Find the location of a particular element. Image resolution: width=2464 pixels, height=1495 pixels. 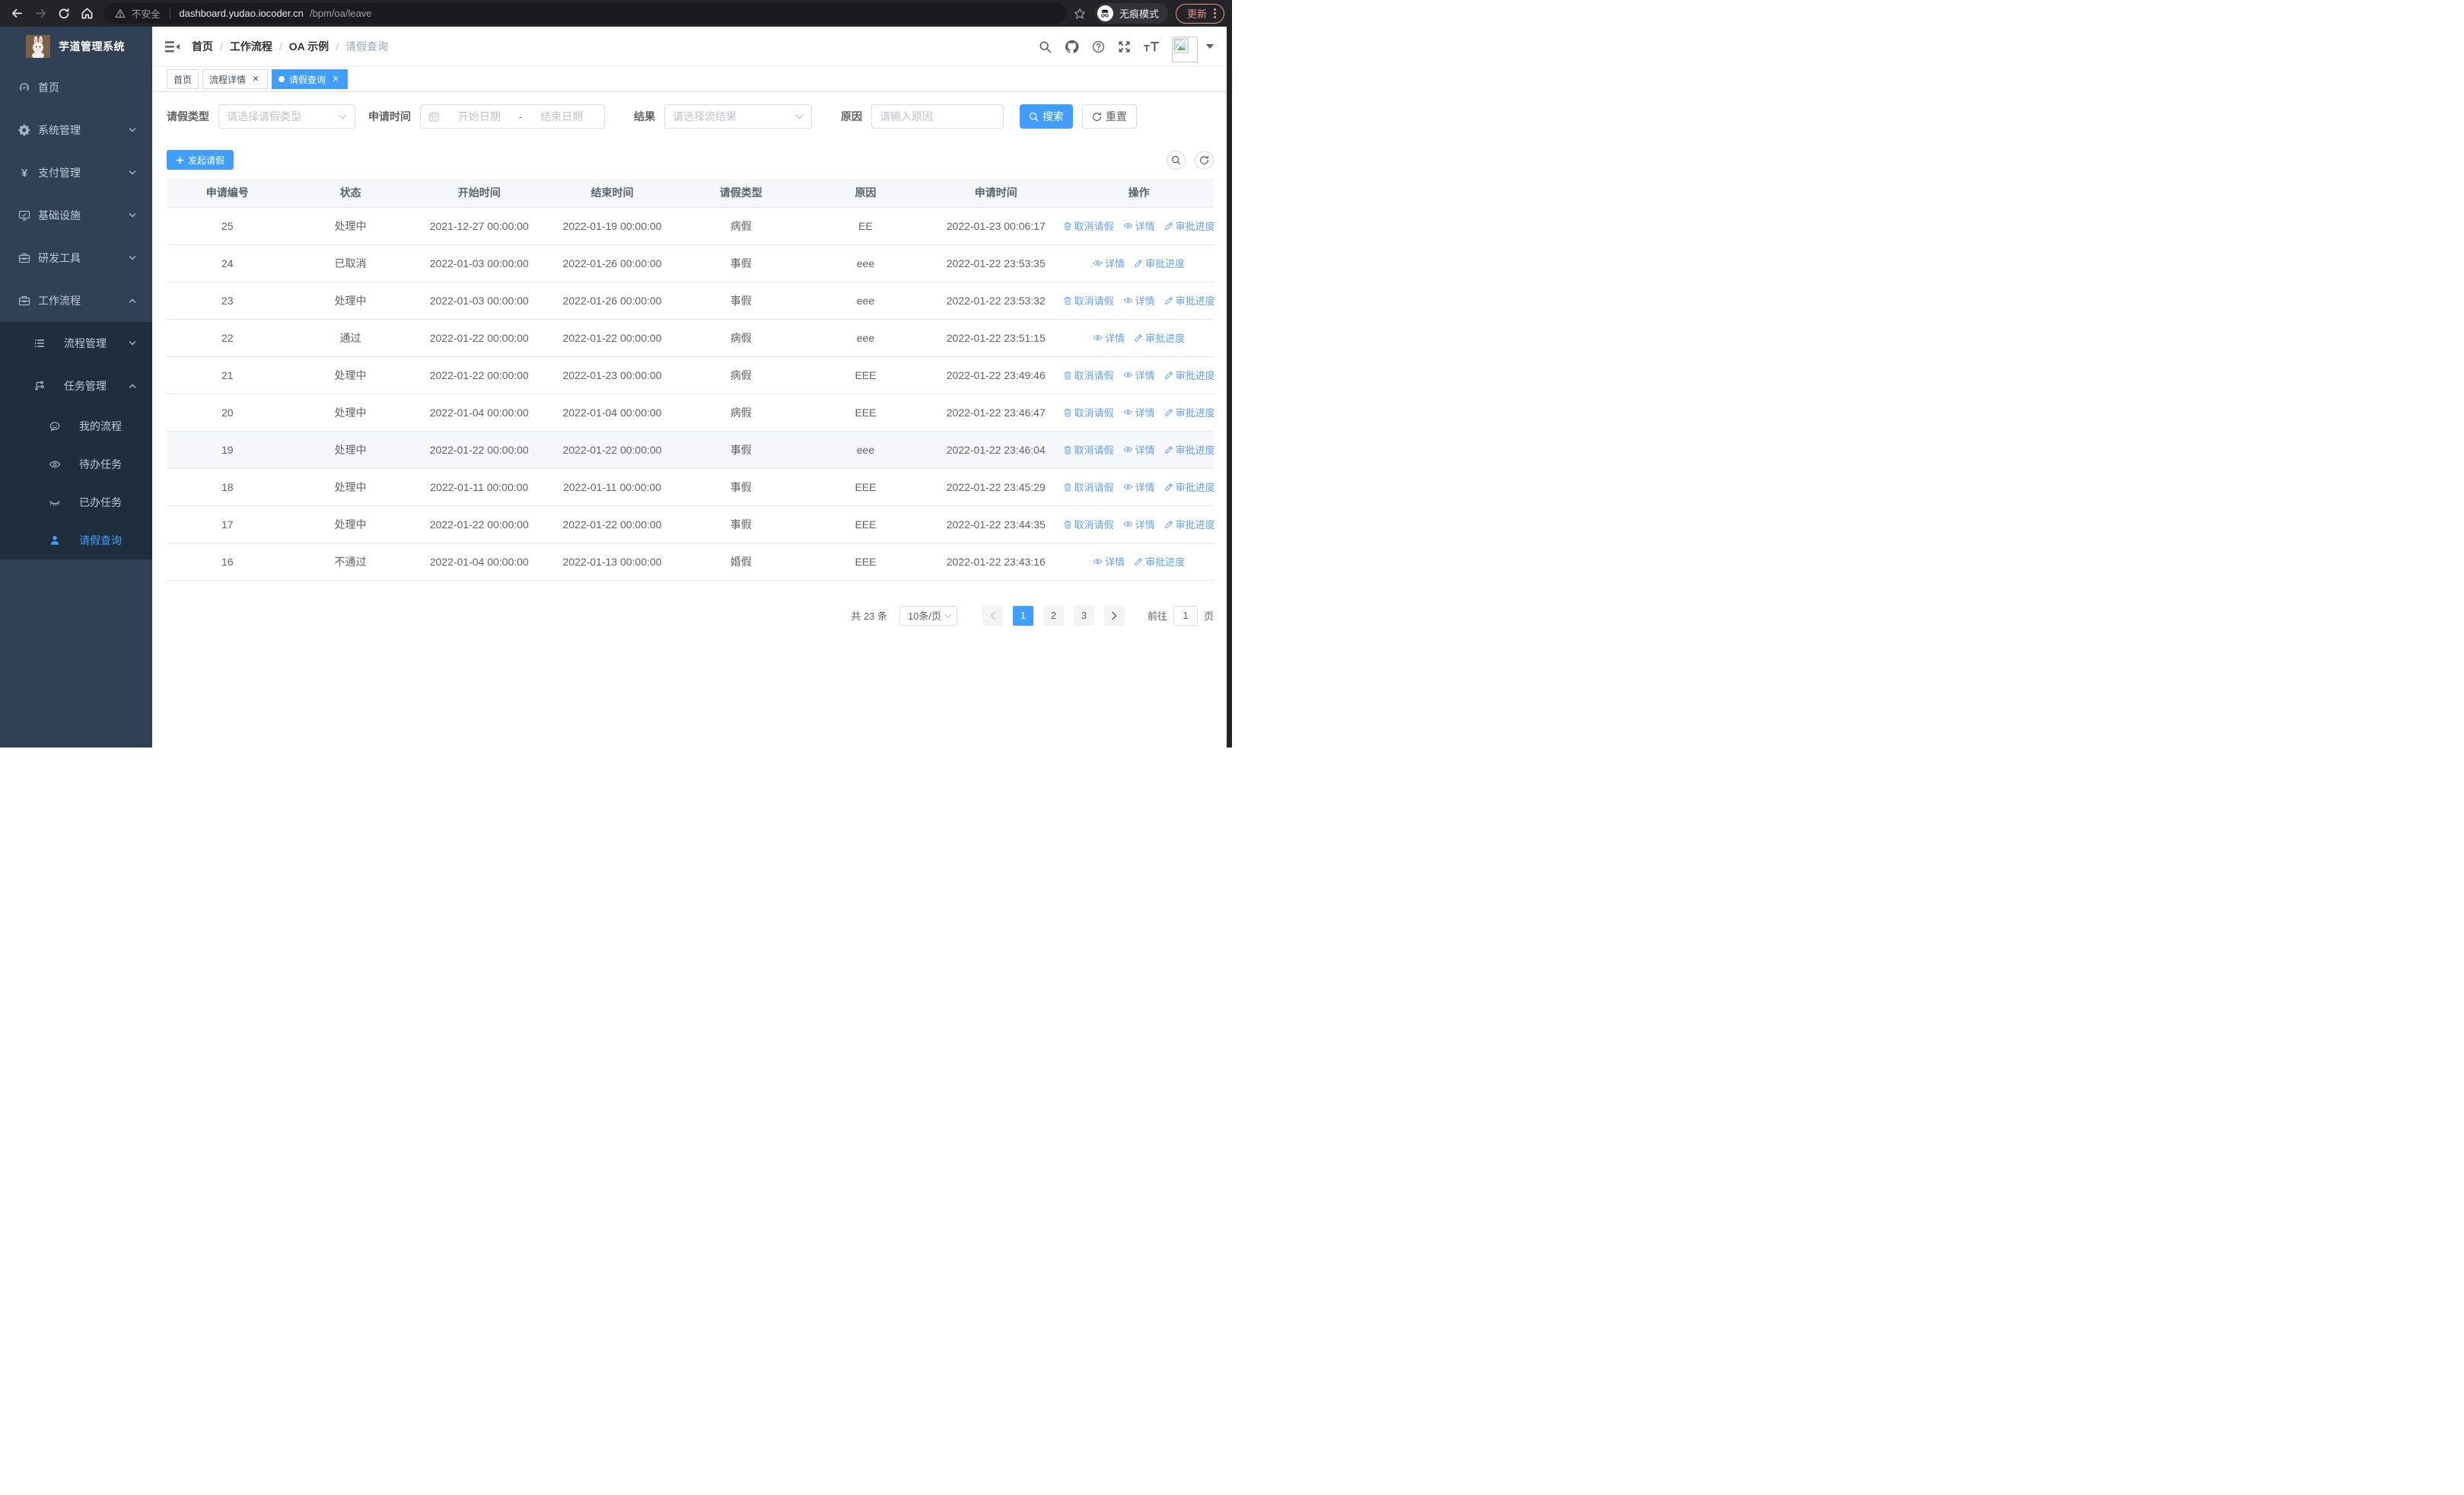

page-button-3: 3 is located at coordinates (1083, 615).